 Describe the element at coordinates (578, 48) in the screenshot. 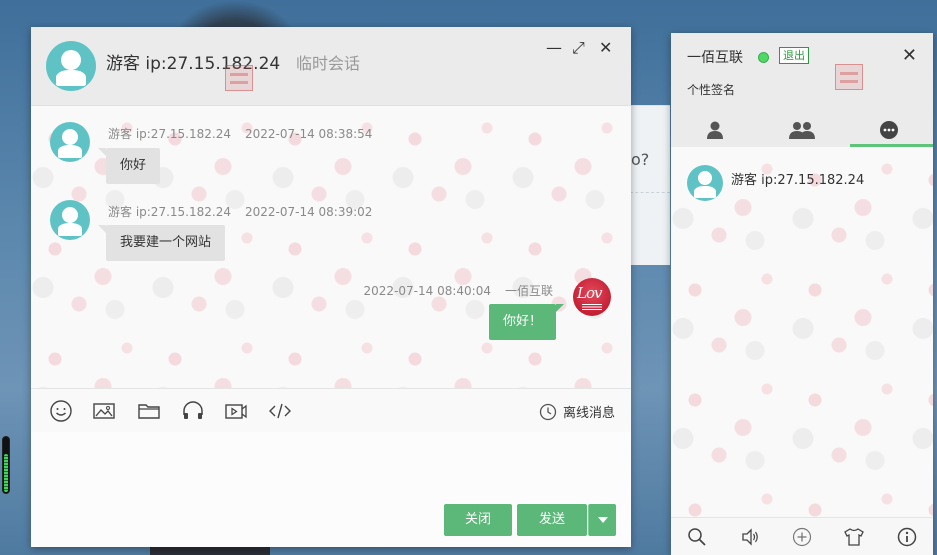

I see `maximize-button: ⤢` at that location.